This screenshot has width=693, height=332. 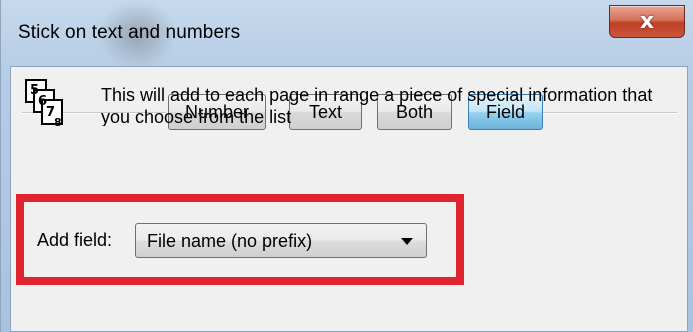 I want to click on close-icon: x, so click(x=647, y=21).